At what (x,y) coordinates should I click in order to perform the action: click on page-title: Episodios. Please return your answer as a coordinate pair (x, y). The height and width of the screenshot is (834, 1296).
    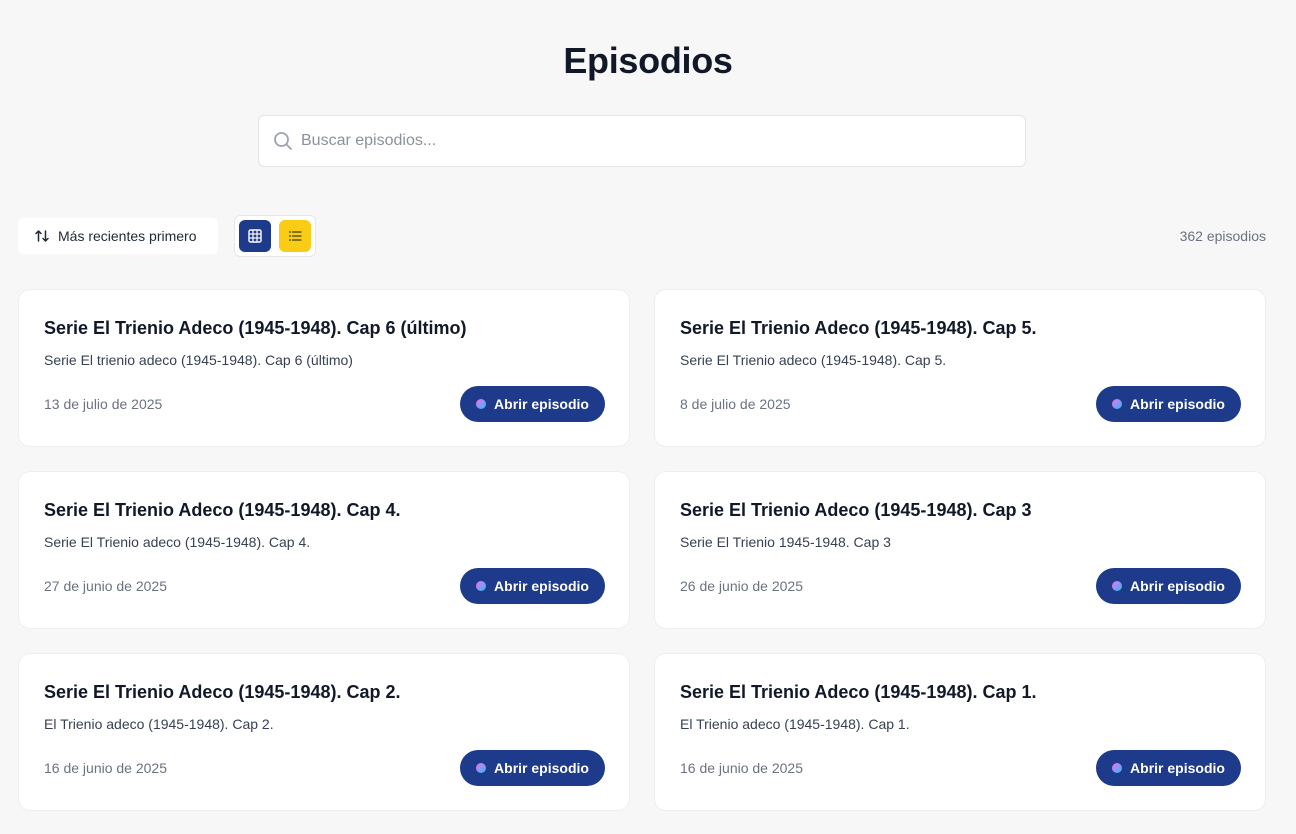
    Looking at the image, I should click on (648, 60).